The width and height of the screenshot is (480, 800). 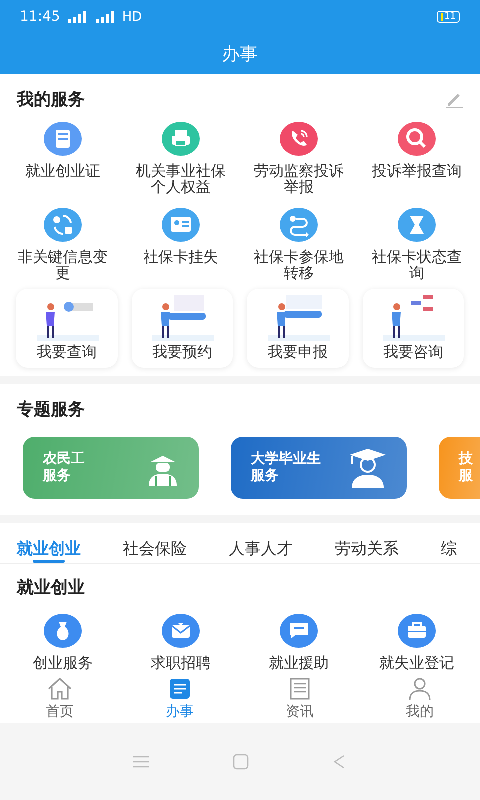 I want to click on category-tab: 就业创业, so click(x=49, y=543).